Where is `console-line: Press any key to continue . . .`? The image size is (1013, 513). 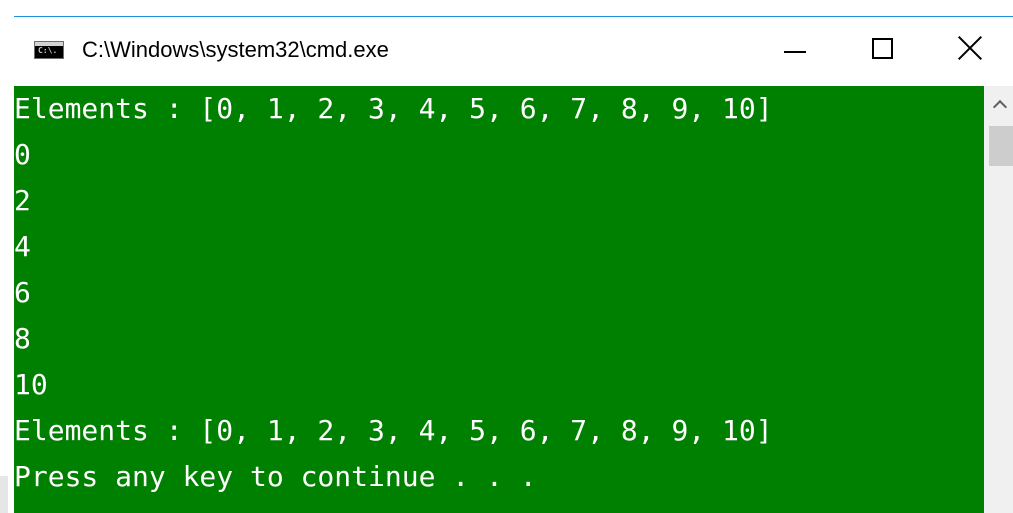 console-line: Press any key to continue . . . is located at coordinates (275, 476).